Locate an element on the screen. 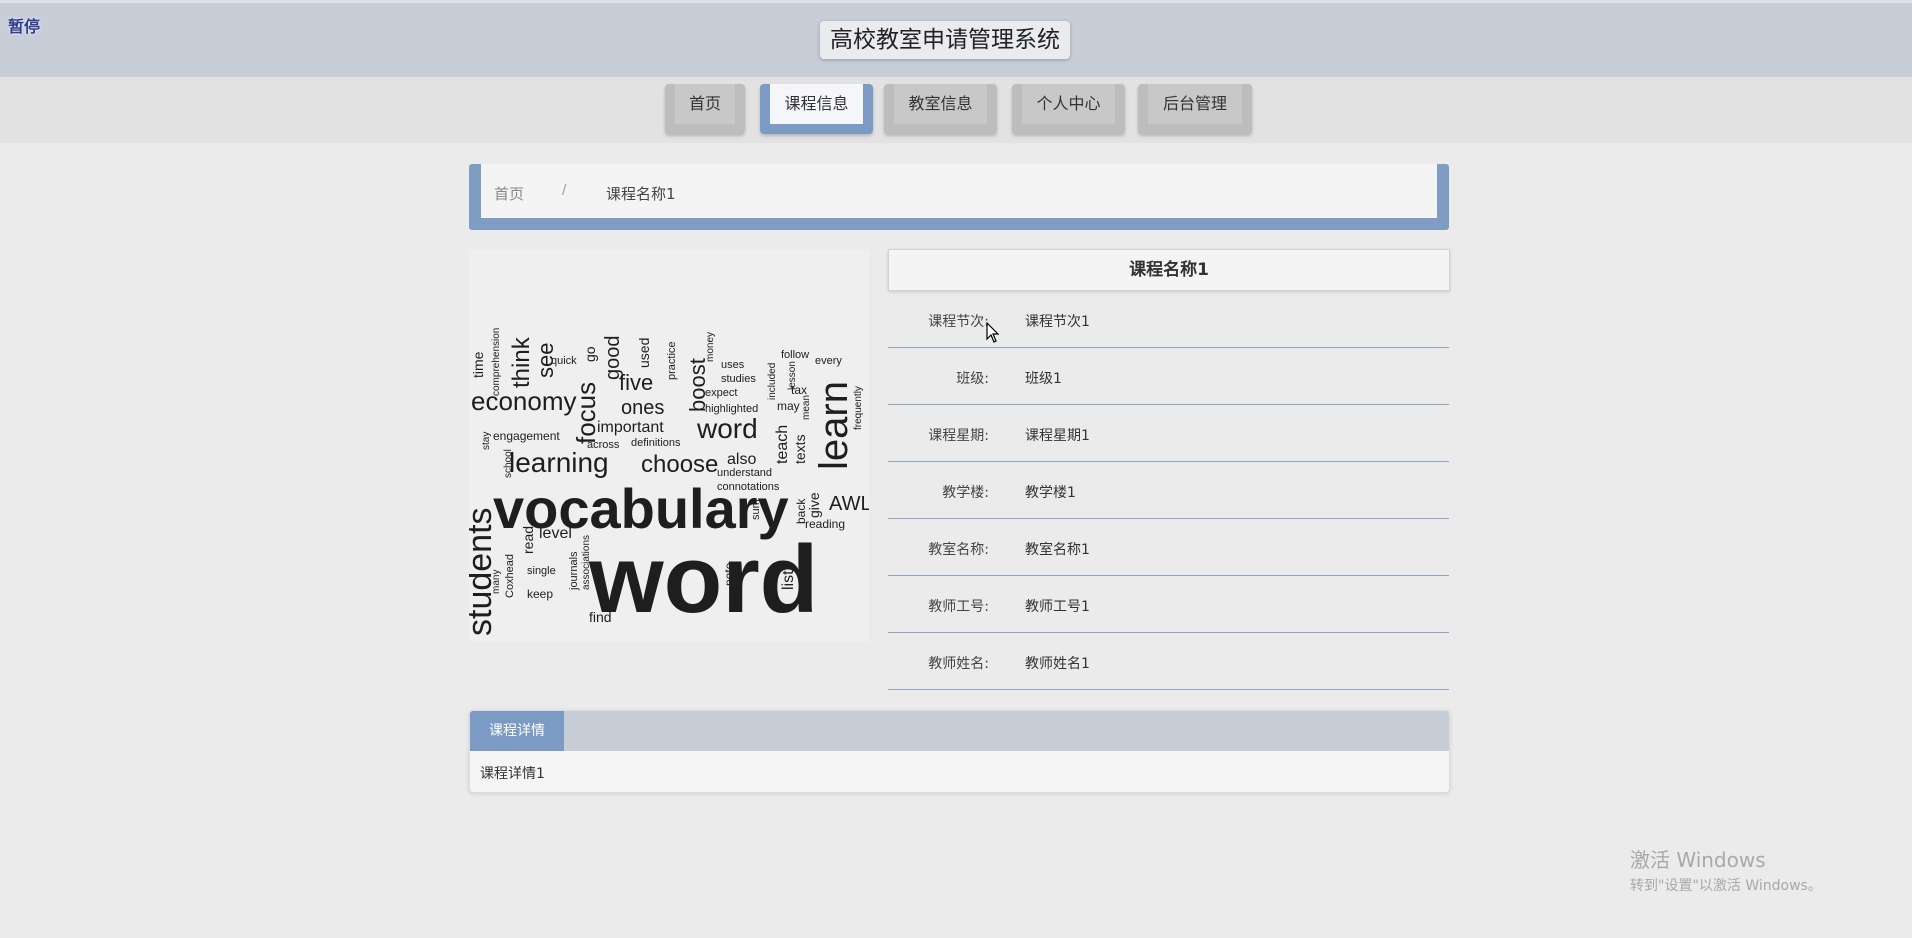 This screenshot has height=938, width=1912. nav-item-label: 课程信息 is located at coordinates (816, 104).